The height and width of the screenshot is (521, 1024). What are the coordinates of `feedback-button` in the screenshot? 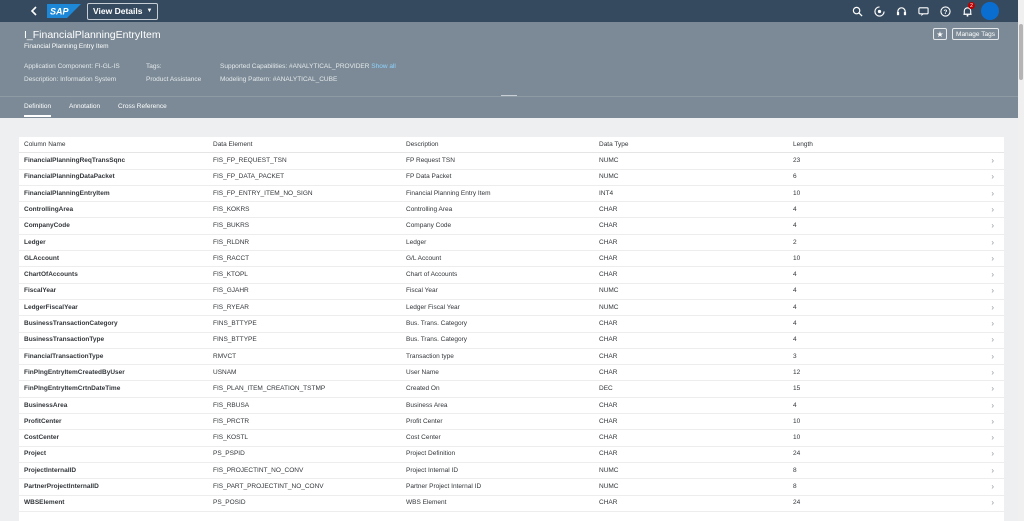 It's located at (923, 11).